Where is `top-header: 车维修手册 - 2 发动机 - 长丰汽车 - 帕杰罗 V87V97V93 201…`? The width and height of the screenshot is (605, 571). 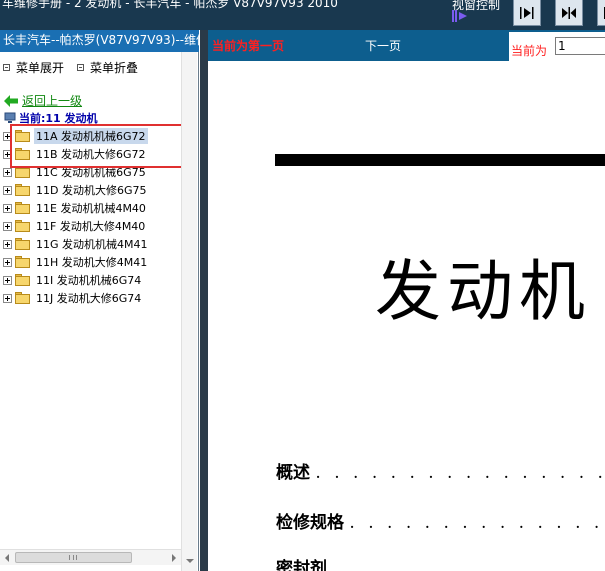
top-header: 车维修手册 - 2 发动机 - 长丰汽车 - 帕杰罗 V87V97V93 201… is located at coordinates (302, 15).